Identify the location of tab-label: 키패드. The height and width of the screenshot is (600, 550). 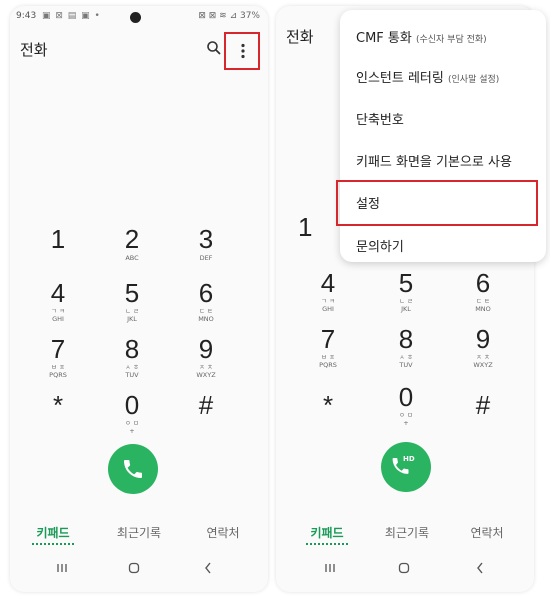
(53, 533).